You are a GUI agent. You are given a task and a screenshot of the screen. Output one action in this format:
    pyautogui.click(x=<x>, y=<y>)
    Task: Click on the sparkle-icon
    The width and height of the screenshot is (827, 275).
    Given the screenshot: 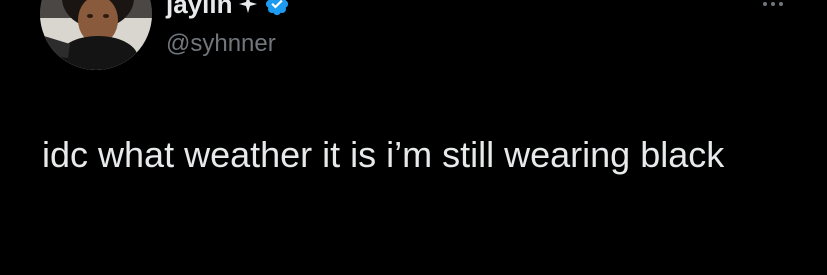 What is the action you would take?
    pyautogui.click(x=248, y=7)
    